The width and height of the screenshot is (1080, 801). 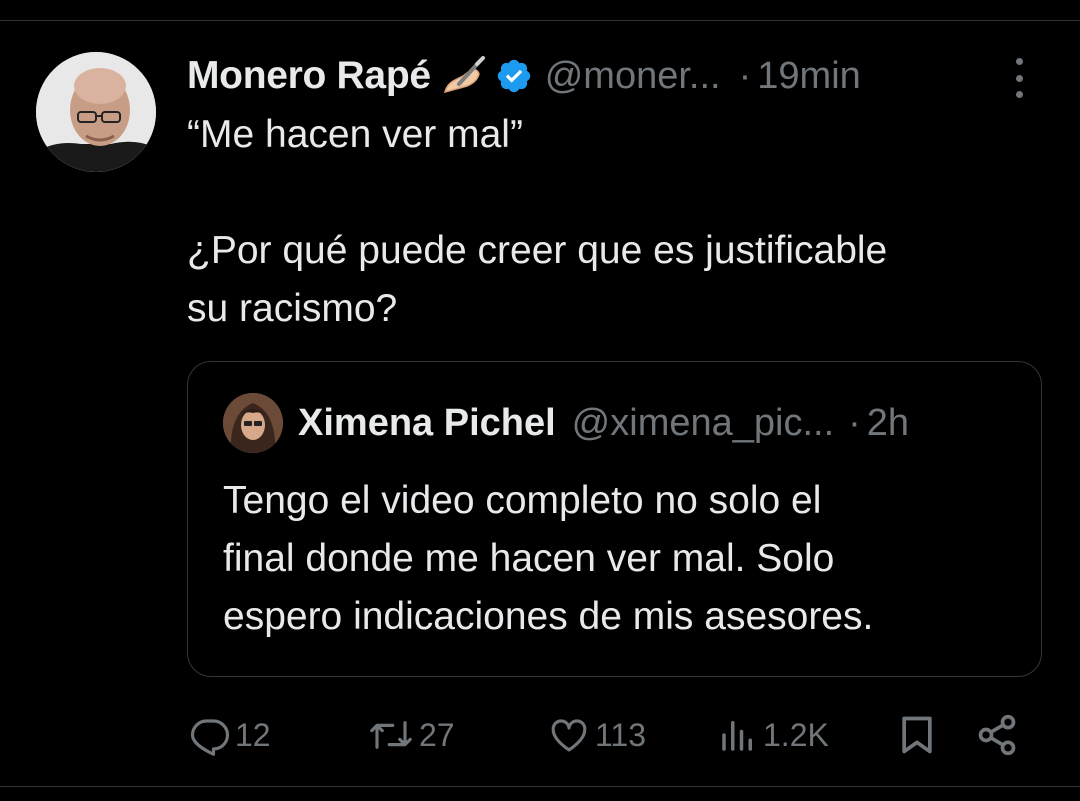 I want to click on share-button, so click(x=997, y=735).